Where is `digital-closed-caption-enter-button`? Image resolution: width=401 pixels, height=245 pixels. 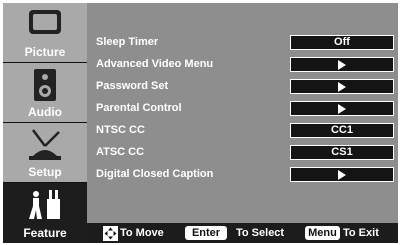
digital-closed-caption-enter-button is located at coordinates (342, 174).